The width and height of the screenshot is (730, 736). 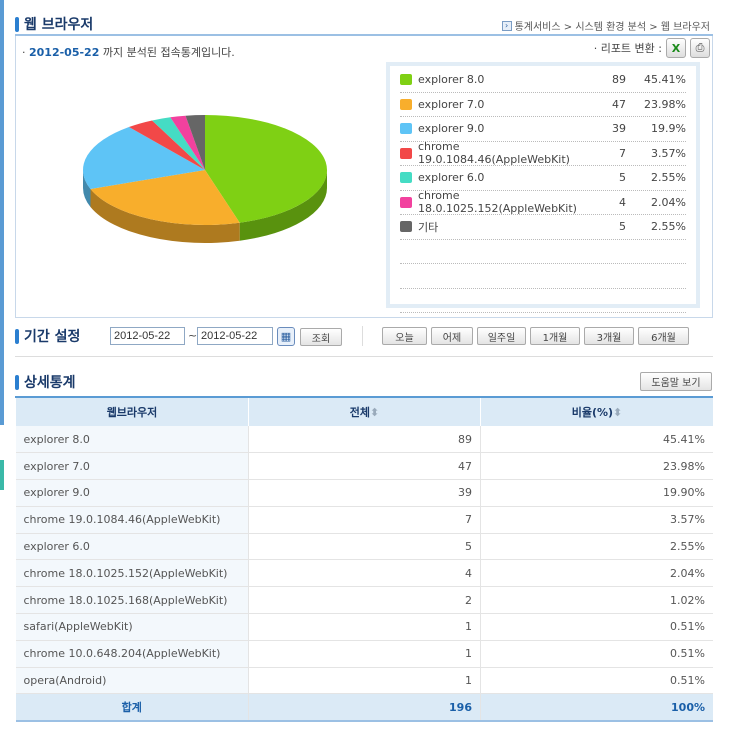 What do you see at coordinates (451, 80) in the screenshot?
I see `legend-name: explorer 8.0` at bounding box center [451, 80].